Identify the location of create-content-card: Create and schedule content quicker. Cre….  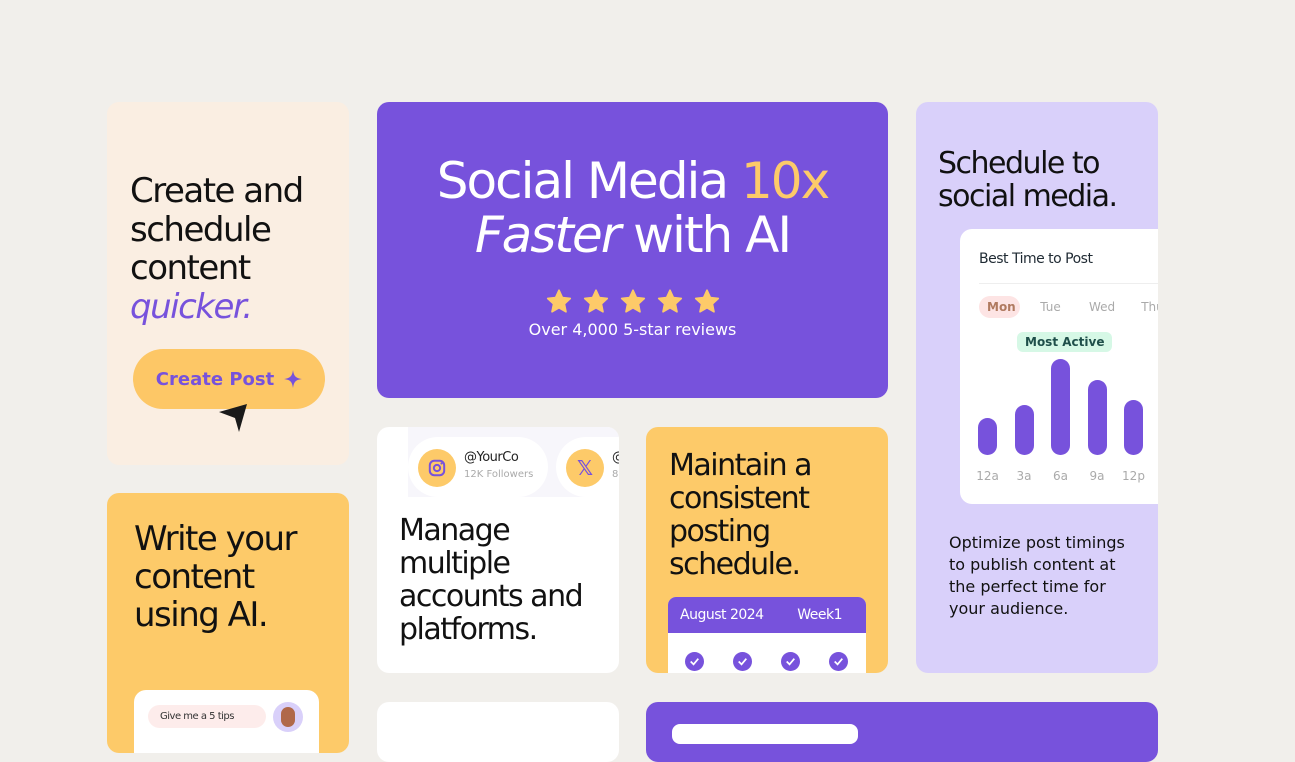
(228, 283).